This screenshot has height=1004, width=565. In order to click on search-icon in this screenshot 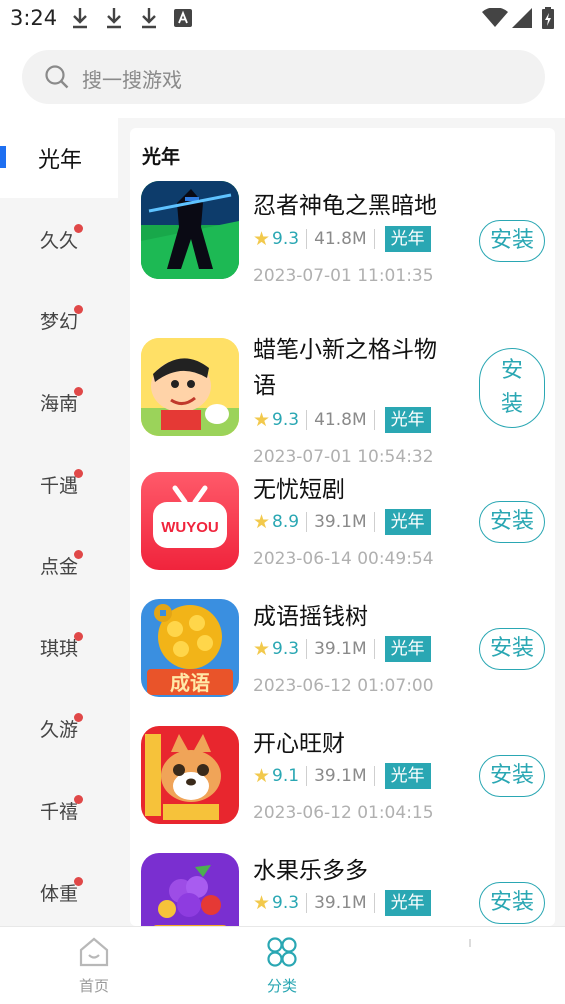, I will do `click(57, 77)`.